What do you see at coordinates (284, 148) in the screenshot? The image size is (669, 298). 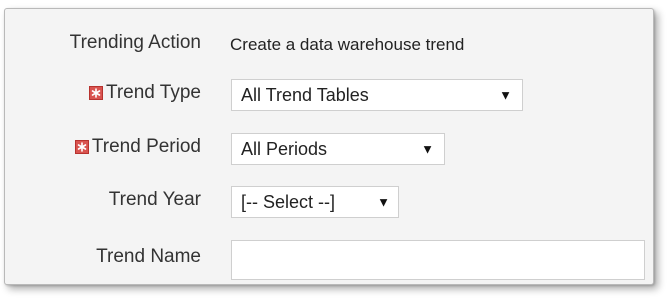 I see `trend-period-selected: All Periods` at bounding box center [284, 148].